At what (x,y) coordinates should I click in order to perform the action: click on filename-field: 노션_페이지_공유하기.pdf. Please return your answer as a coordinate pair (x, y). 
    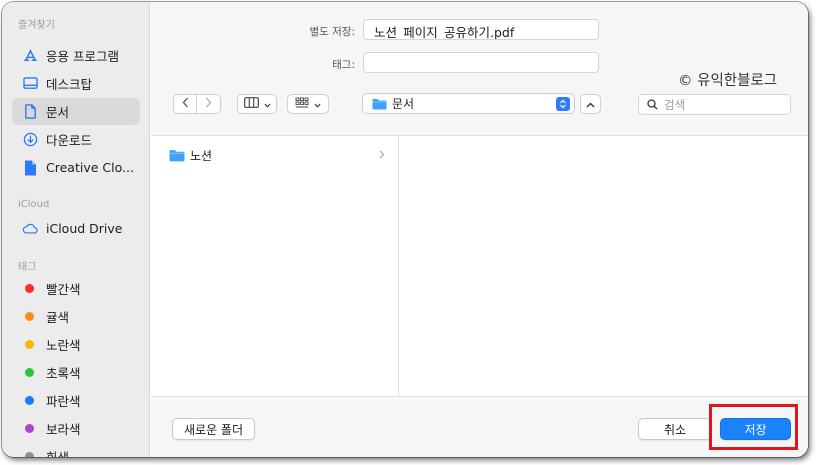
    Looking at the image, I should click on (481, 29).